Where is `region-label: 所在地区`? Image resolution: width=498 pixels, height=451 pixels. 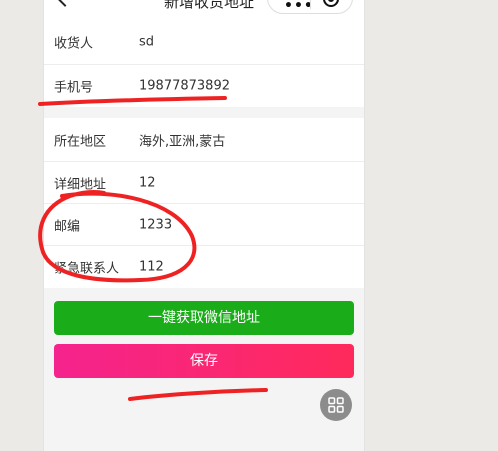 region-label: 所在地区 is located at coordinates (80, 141).